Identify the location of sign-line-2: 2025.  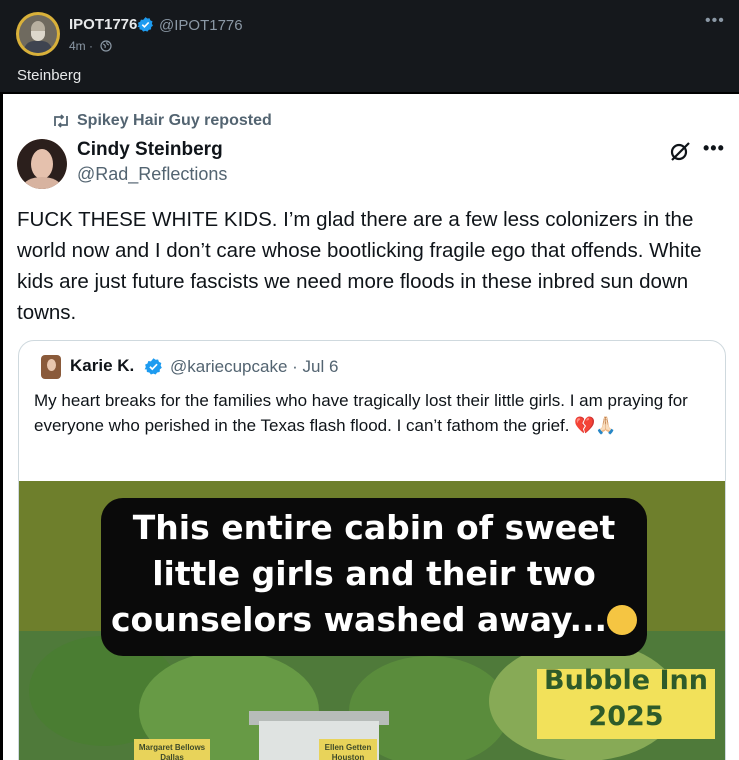
(626, 716).